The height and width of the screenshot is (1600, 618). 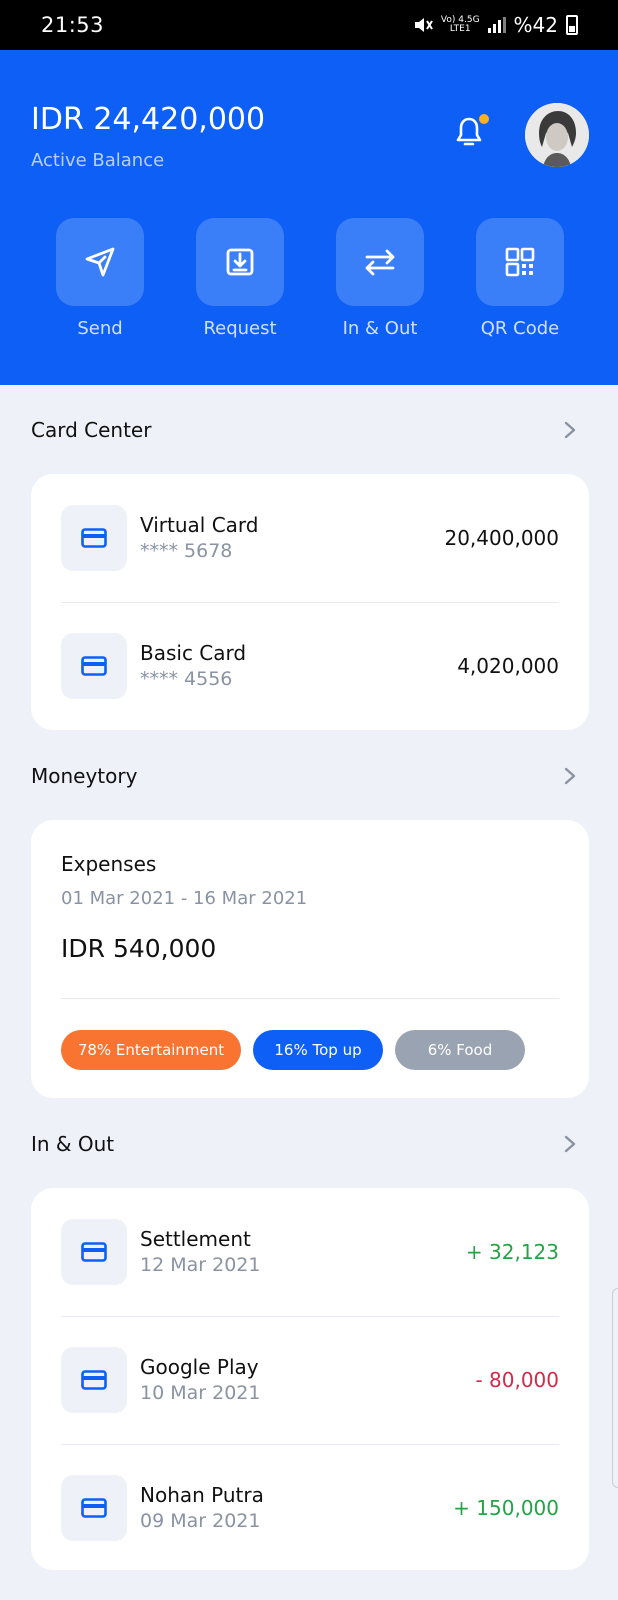 I want to click on expenses-label: Expenses, so click(x=109, y=864).